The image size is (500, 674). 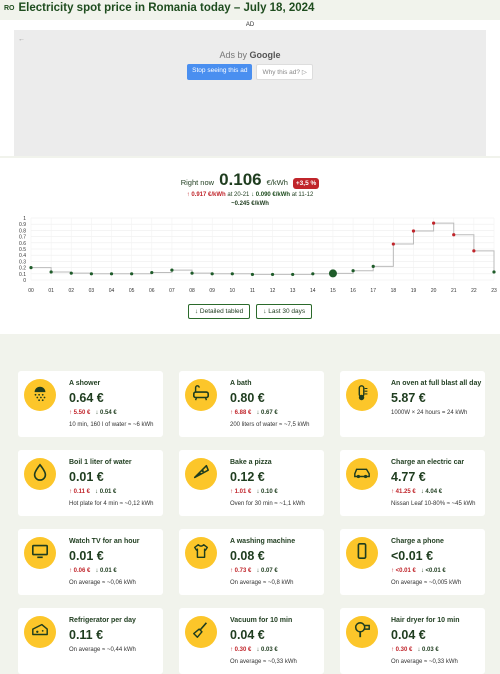 What do you see at coordinates (408, 398) in the screenshot?
I see `card-price: 5.87 €` at bounding box center [408, 398].